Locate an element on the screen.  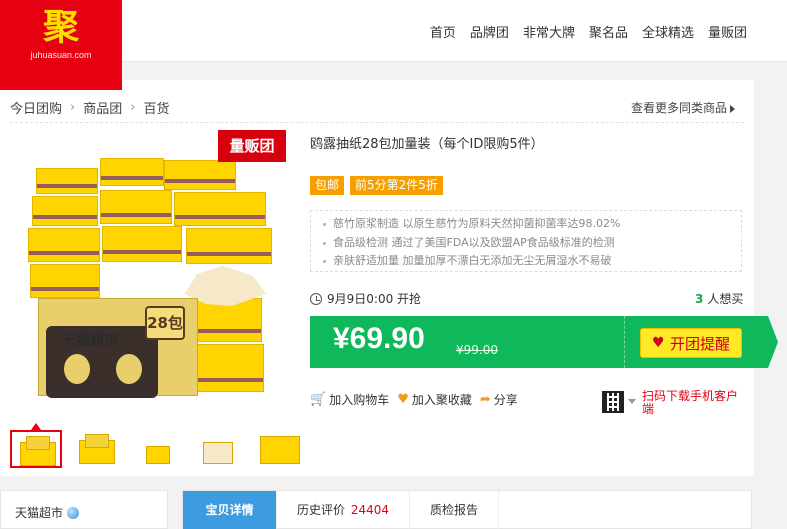
store-name: 天猫超市 is located at coordinates (39, 513).